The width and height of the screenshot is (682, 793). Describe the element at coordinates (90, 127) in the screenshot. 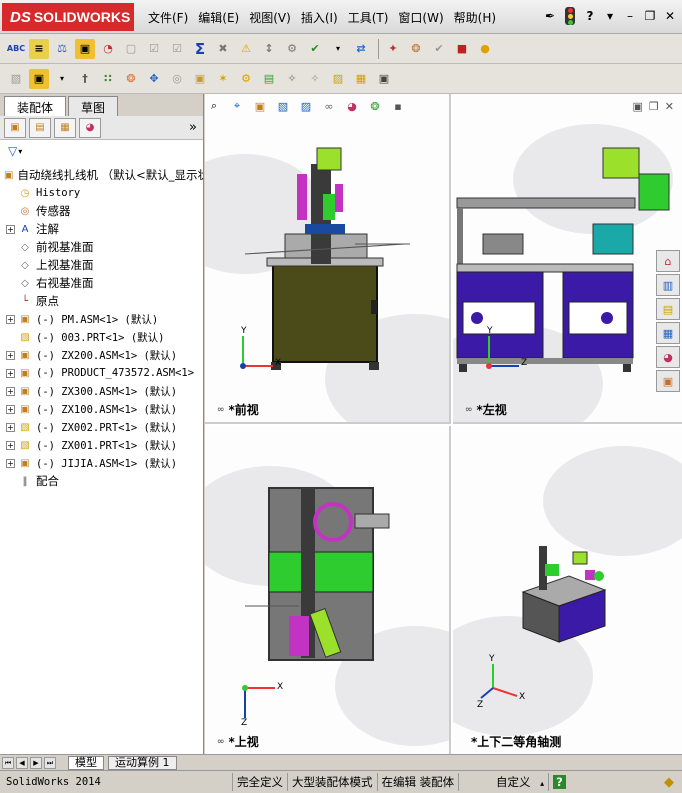

I see `display-manager-icon: ◕` at that location.